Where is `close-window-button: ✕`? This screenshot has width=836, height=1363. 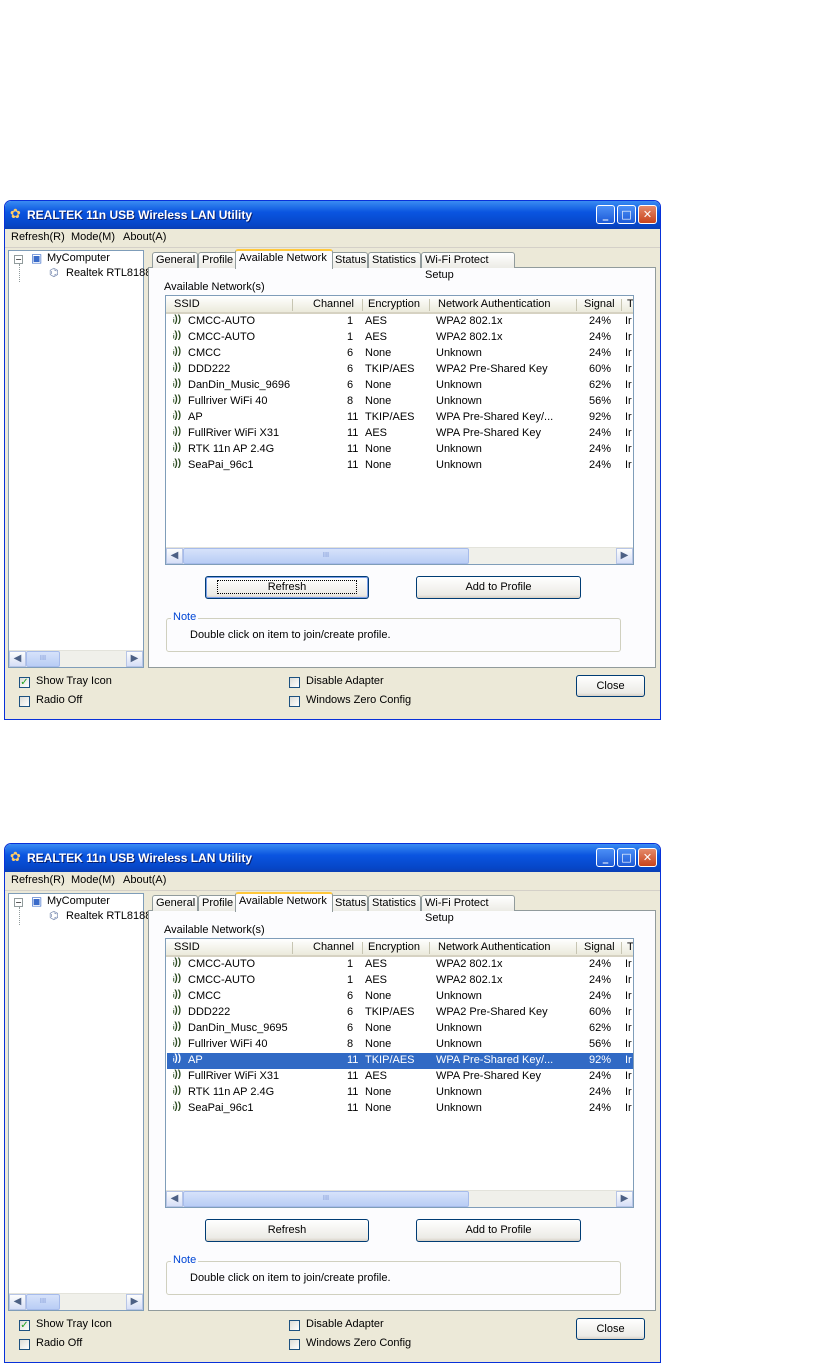
close-window-button: ✕ is located at coordinates (647, 857).